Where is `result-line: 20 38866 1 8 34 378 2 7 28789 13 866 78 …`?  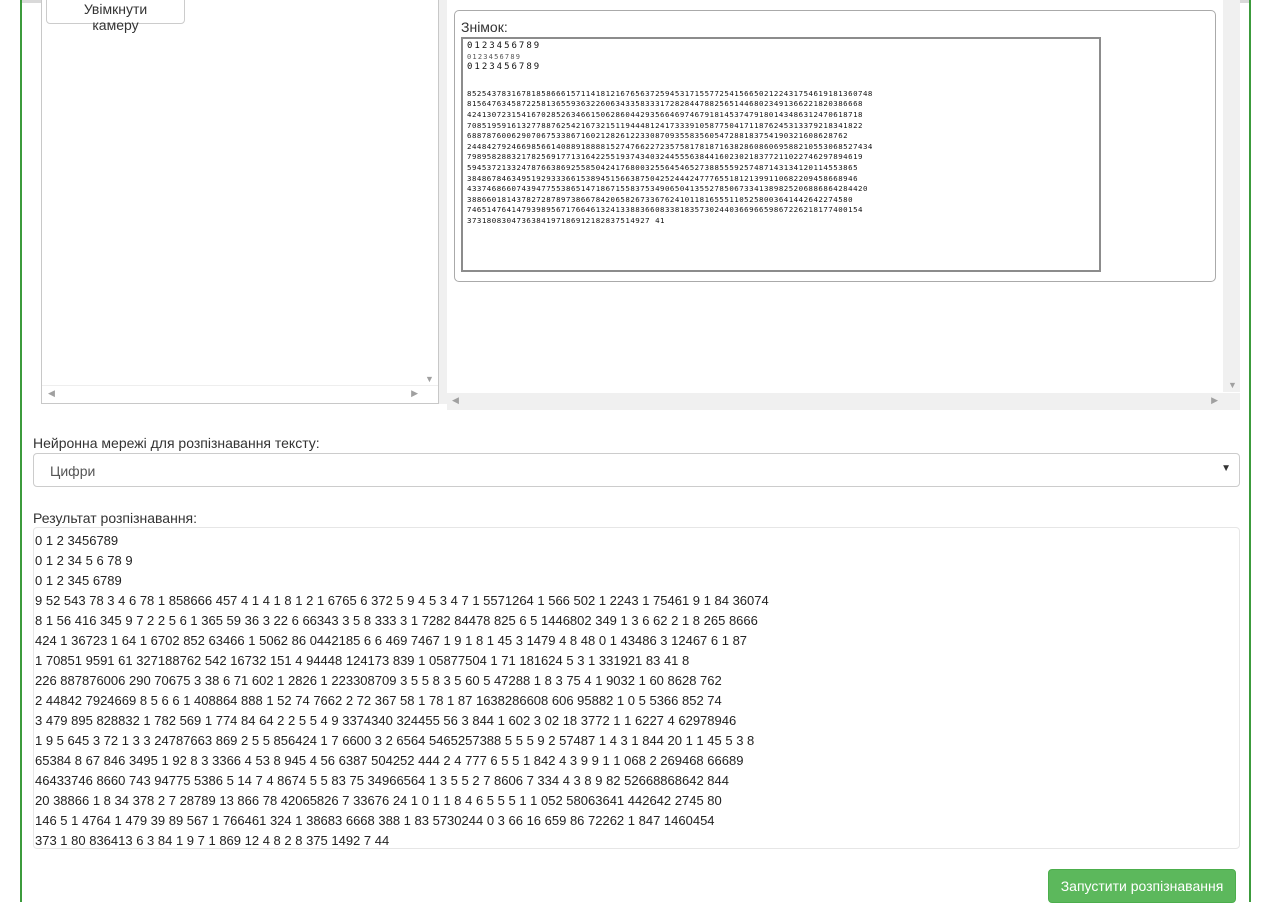
result-line: 20 38866 1 8 34 378 2 7 28789 13 866 78 … is located at coordinates (378, 800).